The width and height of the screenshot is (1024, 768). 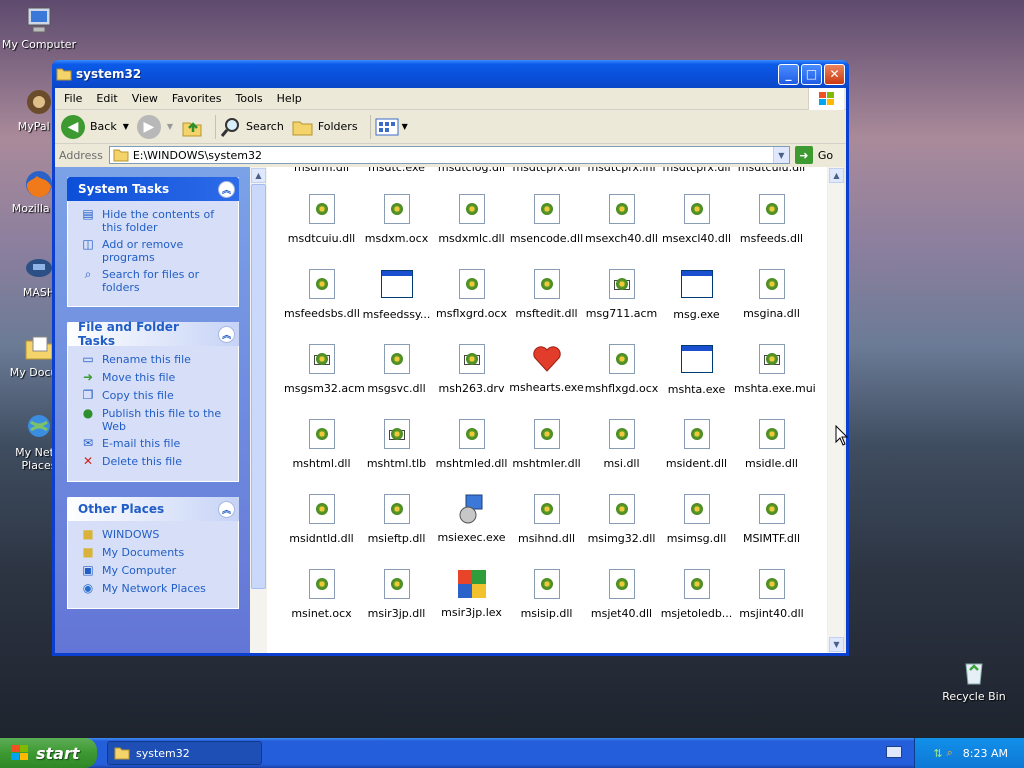 I want to click on scroll-thumb, so click(x=258, y=386).